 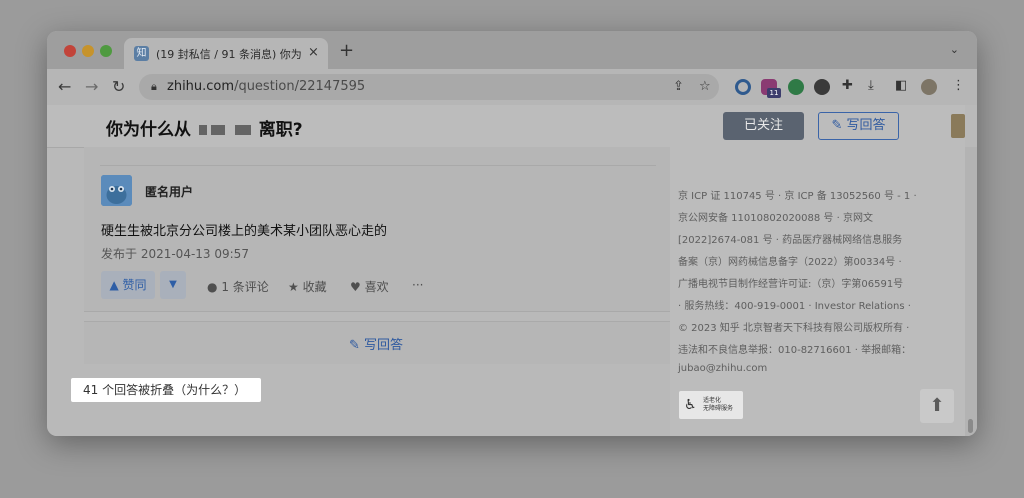 I want to click on accessibility-line2: 无障碍服务, so click(x=718, y=408).